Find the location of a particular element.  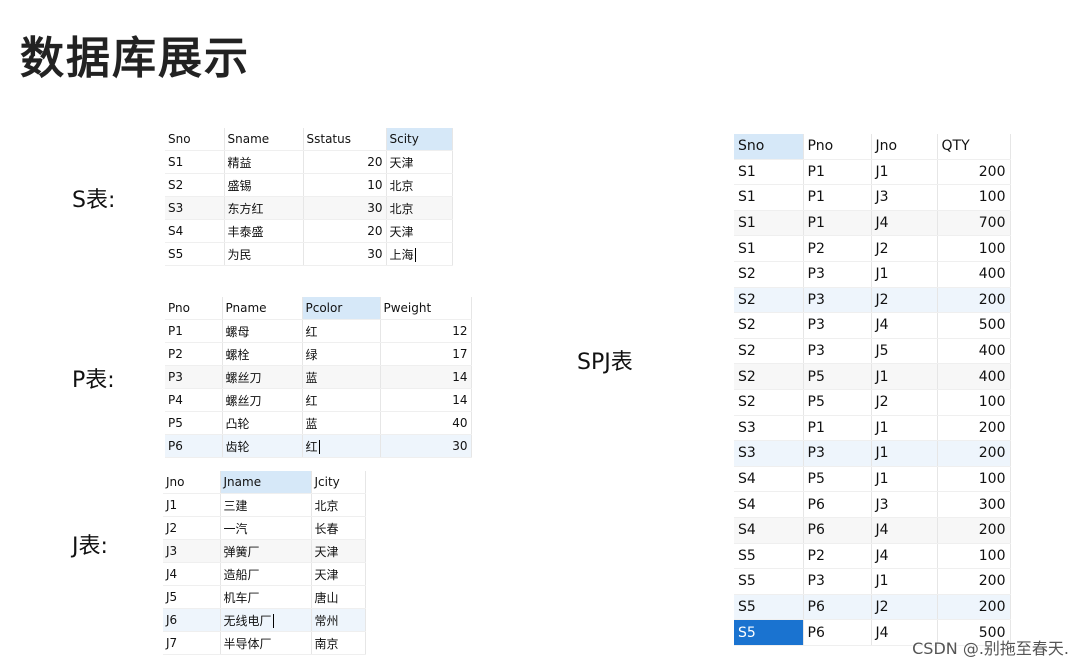

table-cell: P4 is located at coordinates (194, 400).